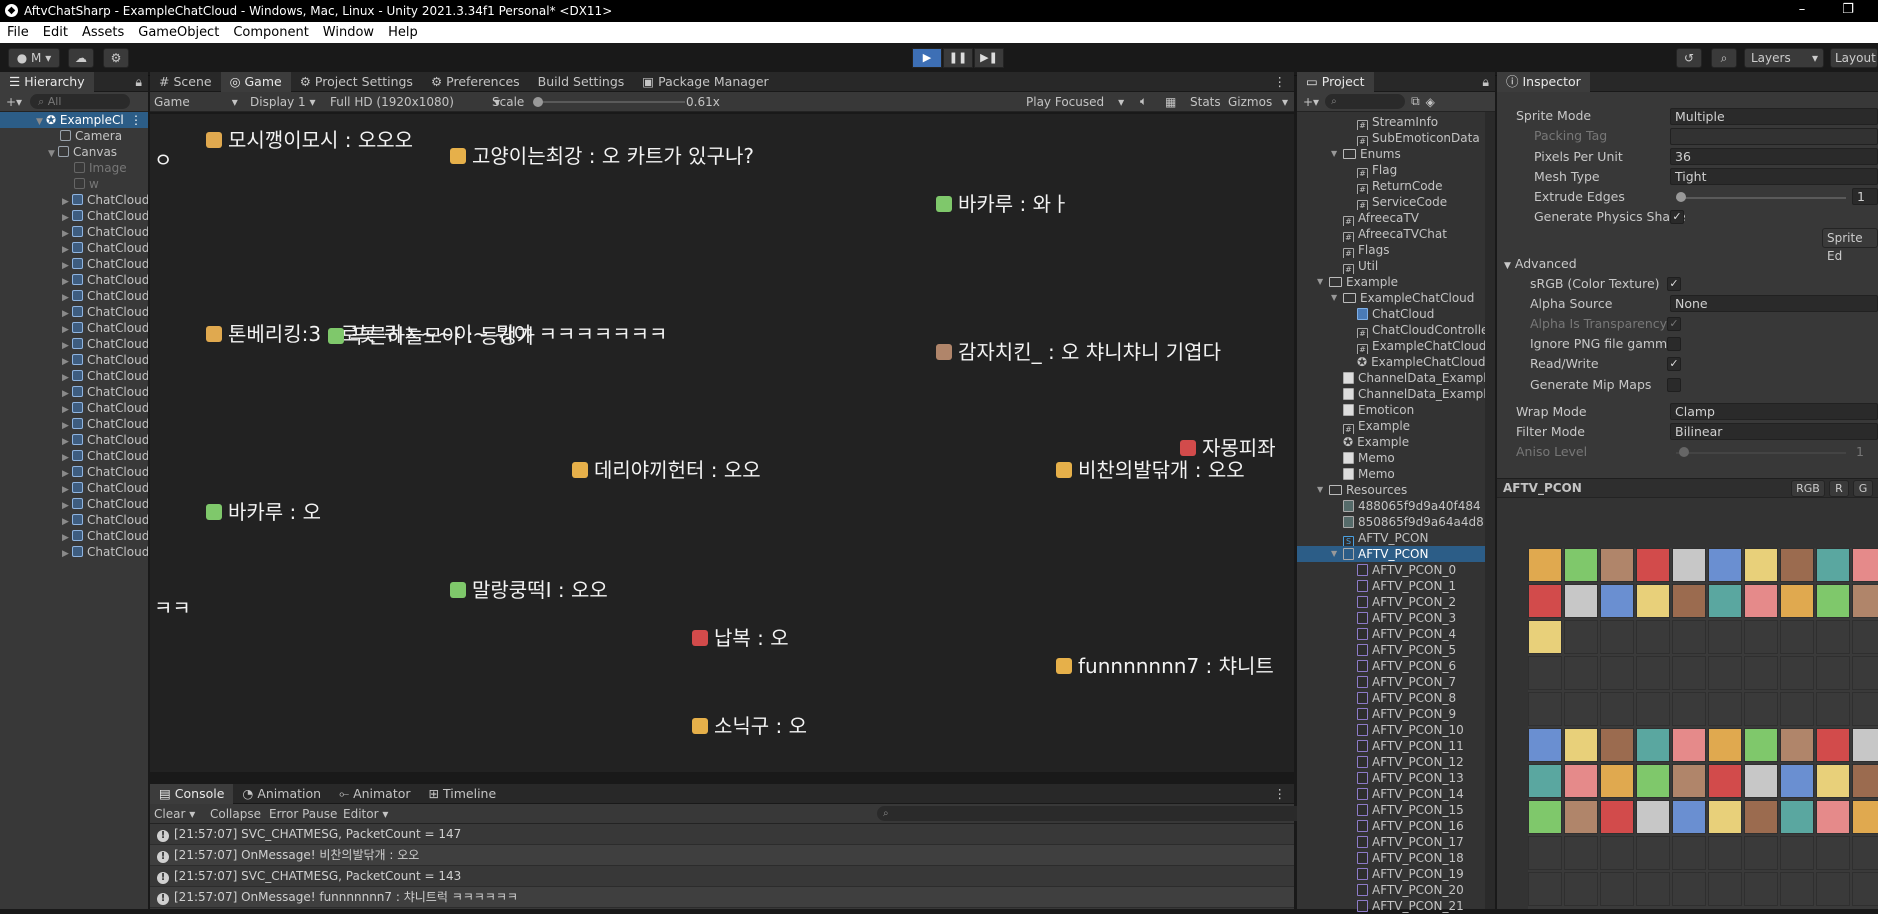 The width and height of the screenshot is (1878, 914). I want to click on project-search-input: ⌕, so click(1365, 101).